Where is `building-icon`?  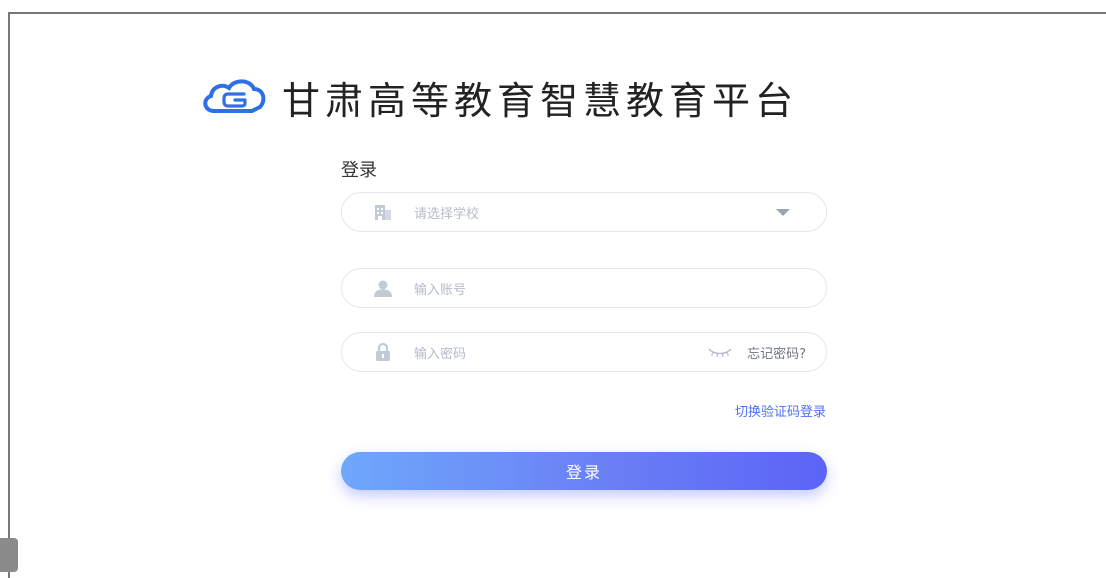 building-icon is located at coordinates (383, 212).